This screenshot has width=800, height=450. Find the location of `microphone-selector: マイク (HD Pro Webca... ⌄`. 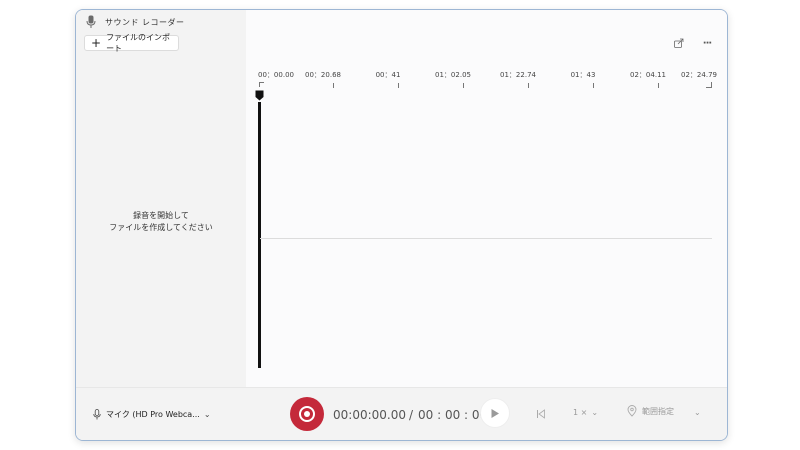

microphone-selector: マイク (HD Pro Webca... ⌄ is located at coordinates (152, 414).